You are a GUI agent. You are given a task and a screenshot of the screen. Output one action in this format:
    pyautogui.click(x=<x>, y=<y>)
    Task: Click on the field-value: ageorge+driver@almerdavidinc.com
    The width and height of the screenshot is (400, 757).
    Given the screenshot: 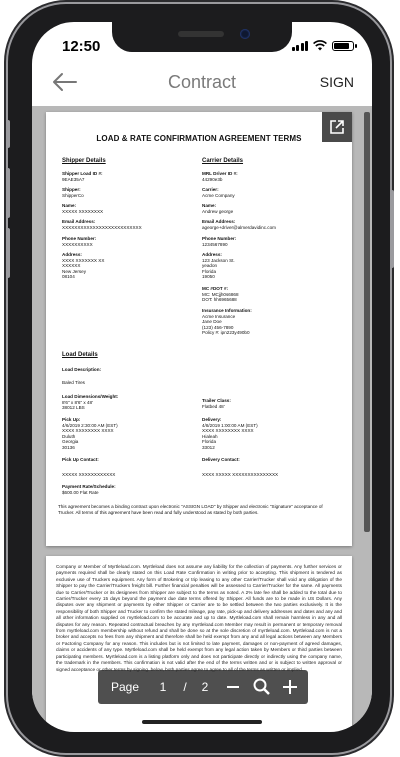 What is the action you would take?
    pyautogui.click(x=239, y=227)
    